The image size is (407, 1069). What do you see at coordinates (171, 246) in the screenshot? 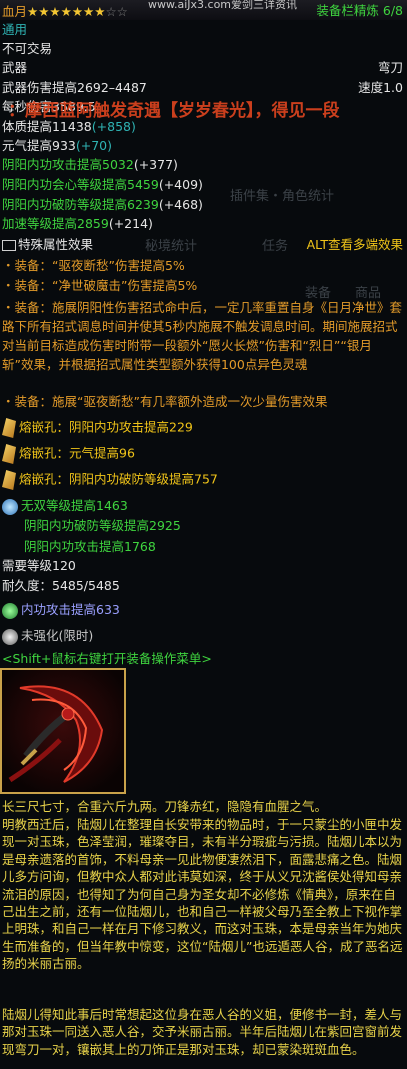
I see `faint-tab-1: 秘境统计` at bounding box center [171, 246].